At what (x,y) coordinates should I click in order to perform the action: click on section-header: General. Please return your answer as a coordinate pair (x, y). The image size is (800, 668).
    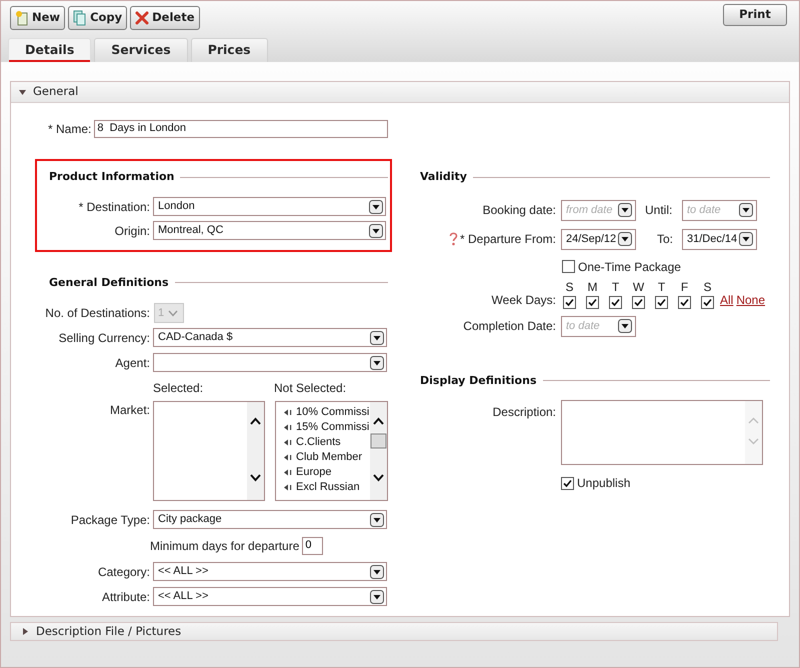
    Looking at the image, I should click on (400, 92).